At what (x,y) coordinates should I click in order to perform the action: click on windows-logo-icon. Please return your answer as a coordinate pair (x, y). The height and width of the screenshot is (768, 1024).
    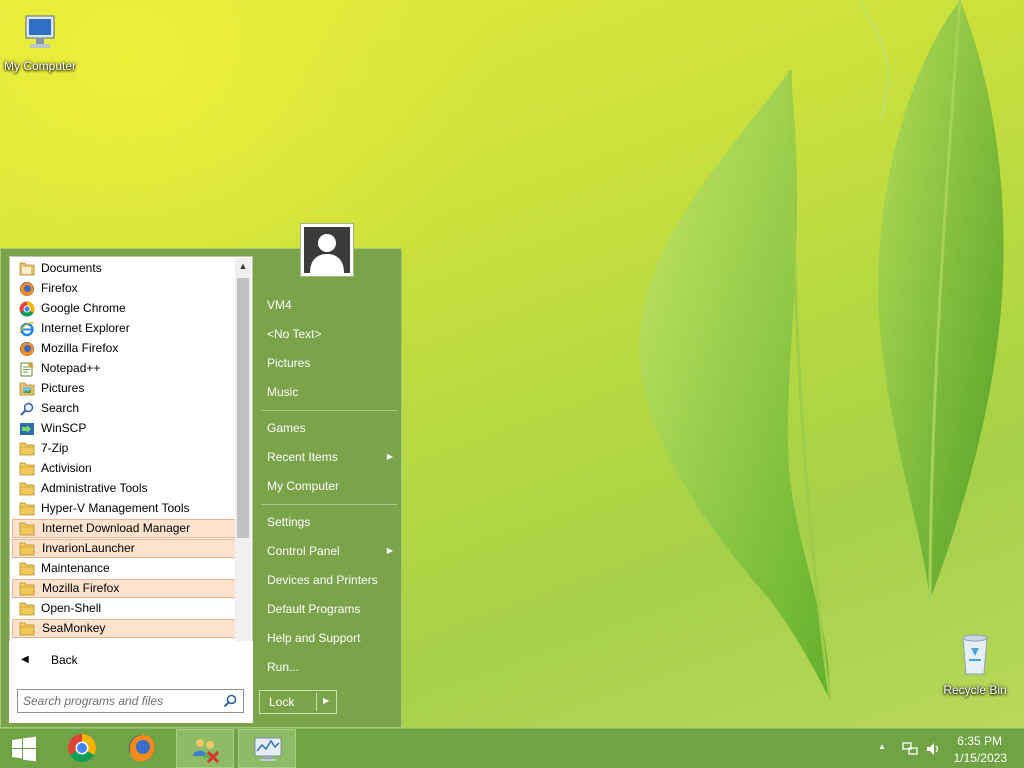
    Looking at the image, I should click on (24, 749).